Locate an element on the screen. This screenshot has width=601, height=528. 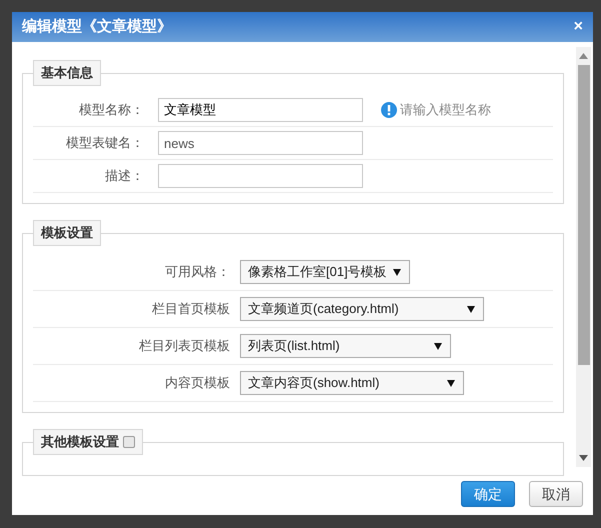
scrollbar is located at coordinates (583, 257).